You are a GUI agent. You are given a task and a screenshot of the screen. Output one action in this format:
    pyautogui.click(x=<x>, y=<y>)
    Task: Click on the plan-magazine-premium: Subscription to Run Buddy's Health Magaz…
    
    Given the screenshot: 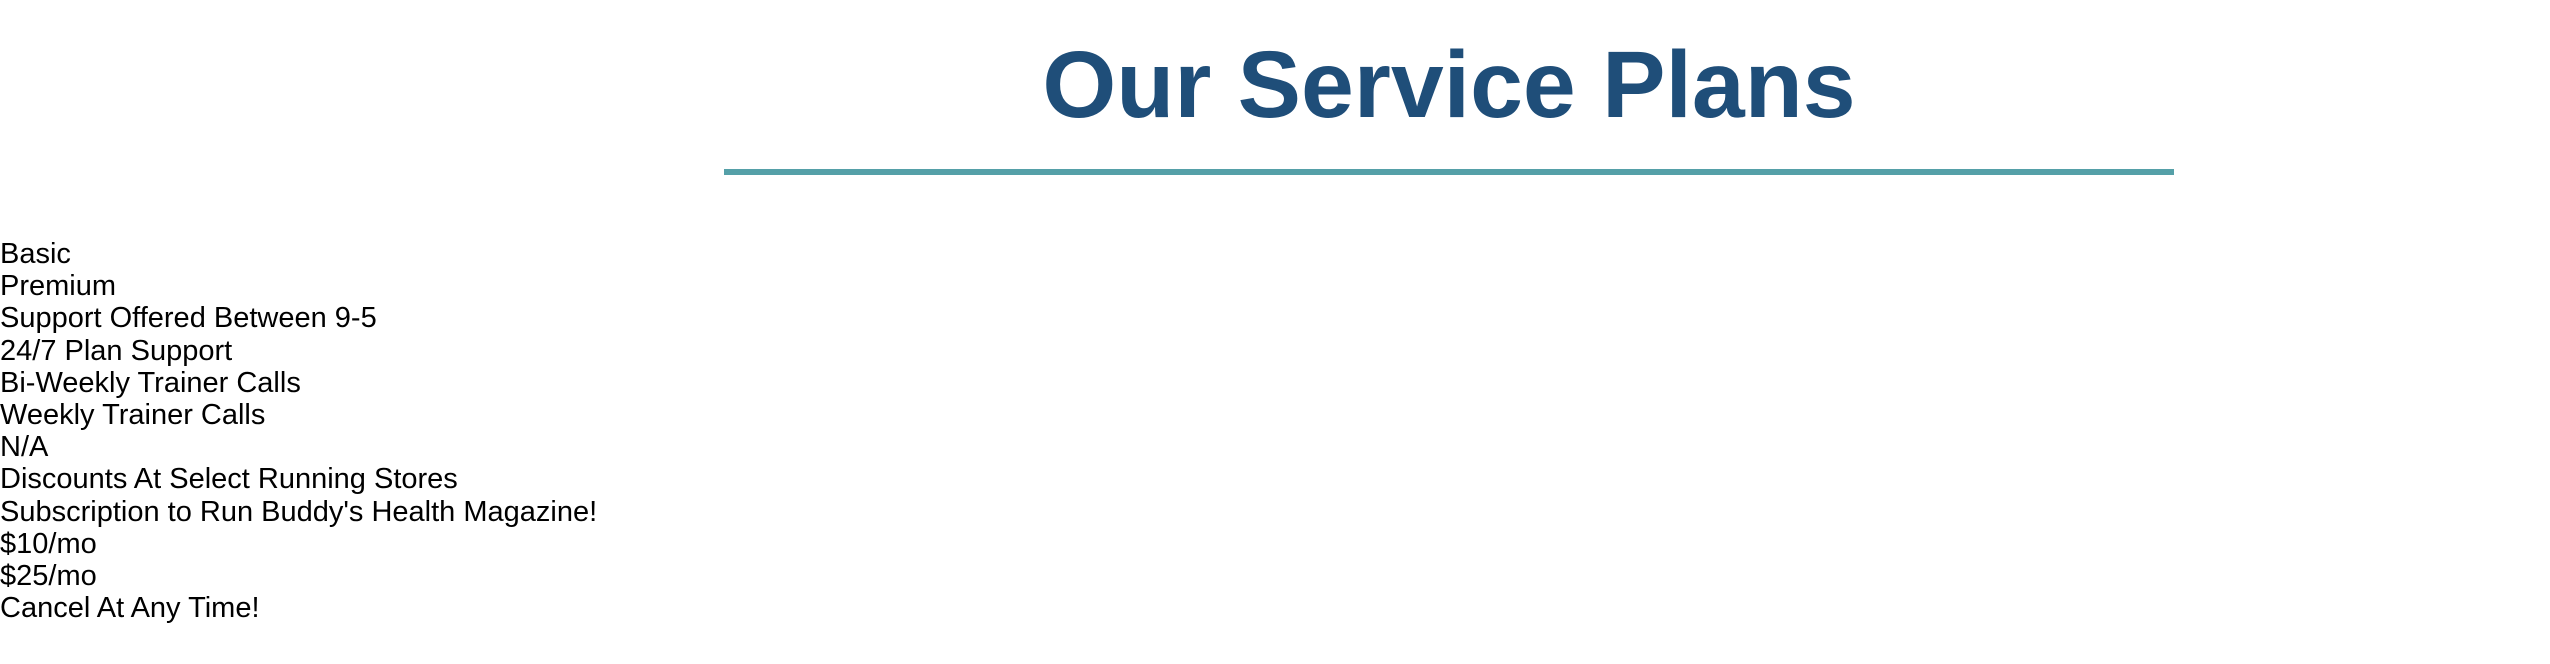 What is the action you would take?
    pyautogui.click(x=299, y=511)
    